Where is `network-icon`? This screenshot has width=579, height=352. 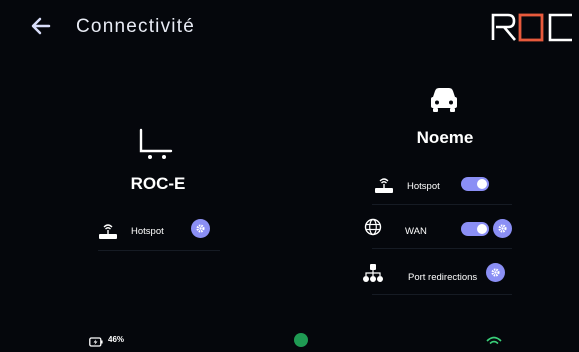 network-icon is located at coordinates (373, 273).